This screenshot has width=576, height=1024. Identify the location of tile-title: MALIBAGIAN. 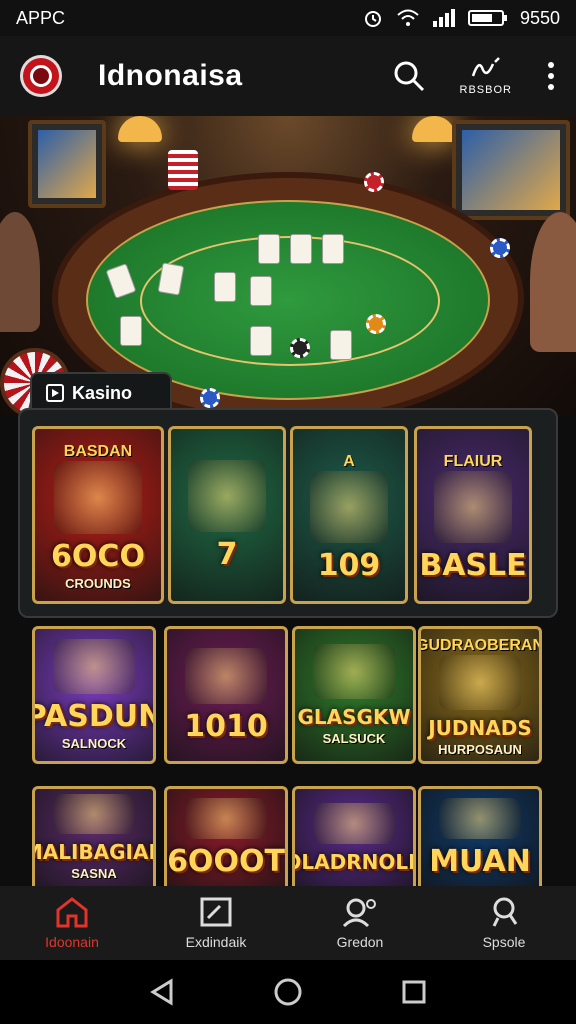
(94, 852).